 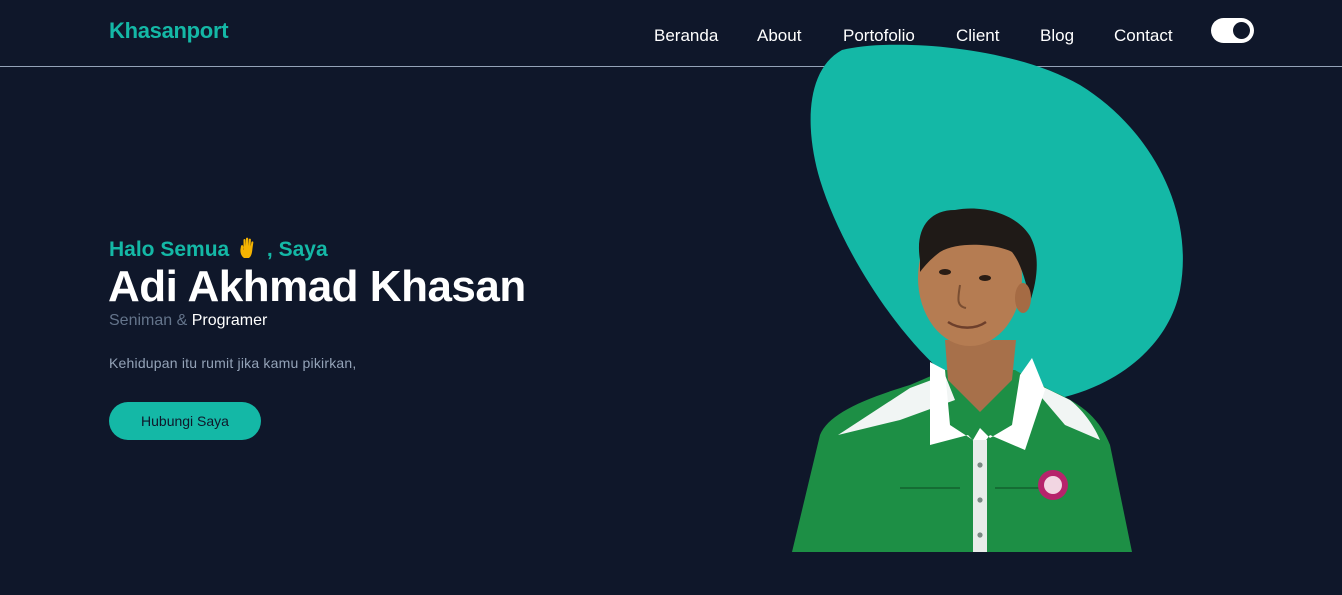 What do you see at coordinates (185, 421) in the screenshot?
I see `contact-me-button: Hubungi Saya` at bounding box center [185, 421].